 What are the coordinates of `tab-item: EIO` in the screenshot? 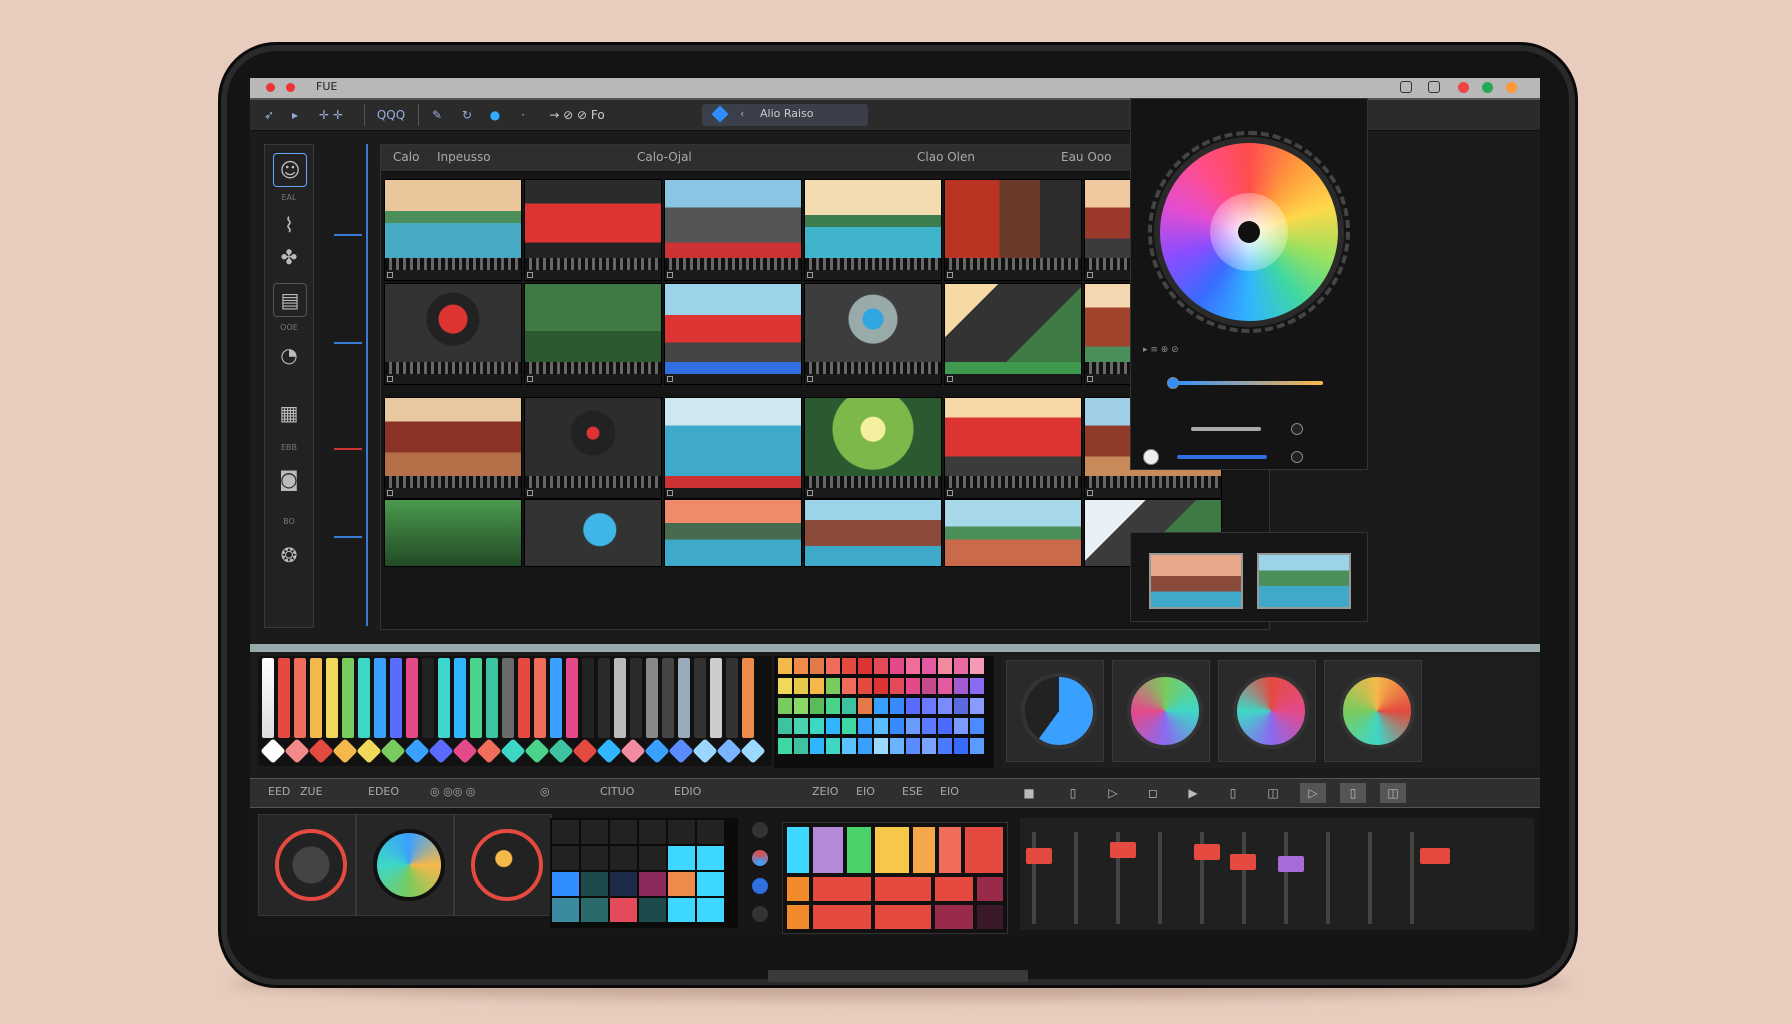 It's located at (865, 791).